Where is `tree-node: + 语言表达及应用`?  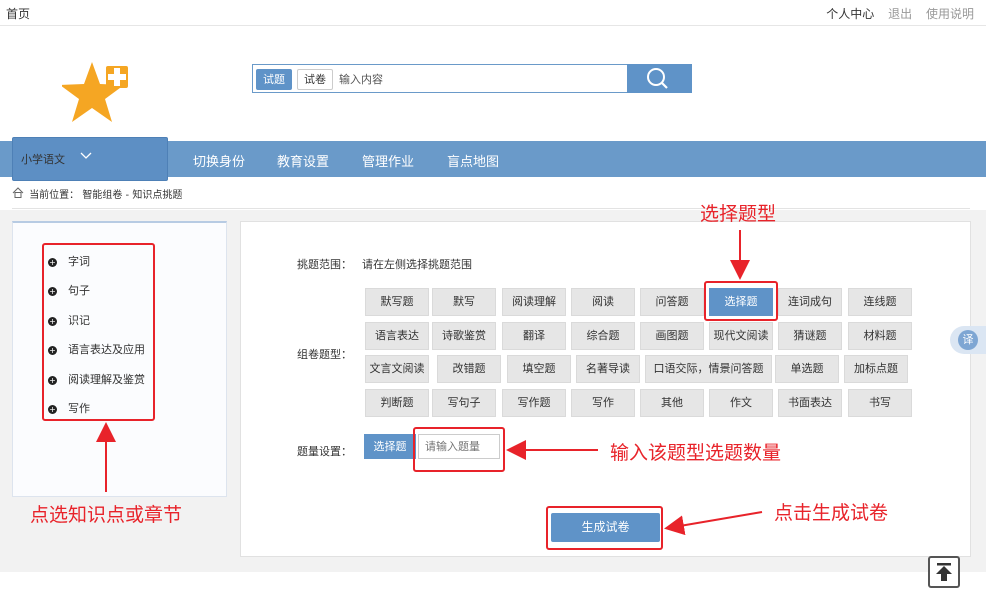 tree-node: + 语言表达及应用 is located at coordinates (96, 349).